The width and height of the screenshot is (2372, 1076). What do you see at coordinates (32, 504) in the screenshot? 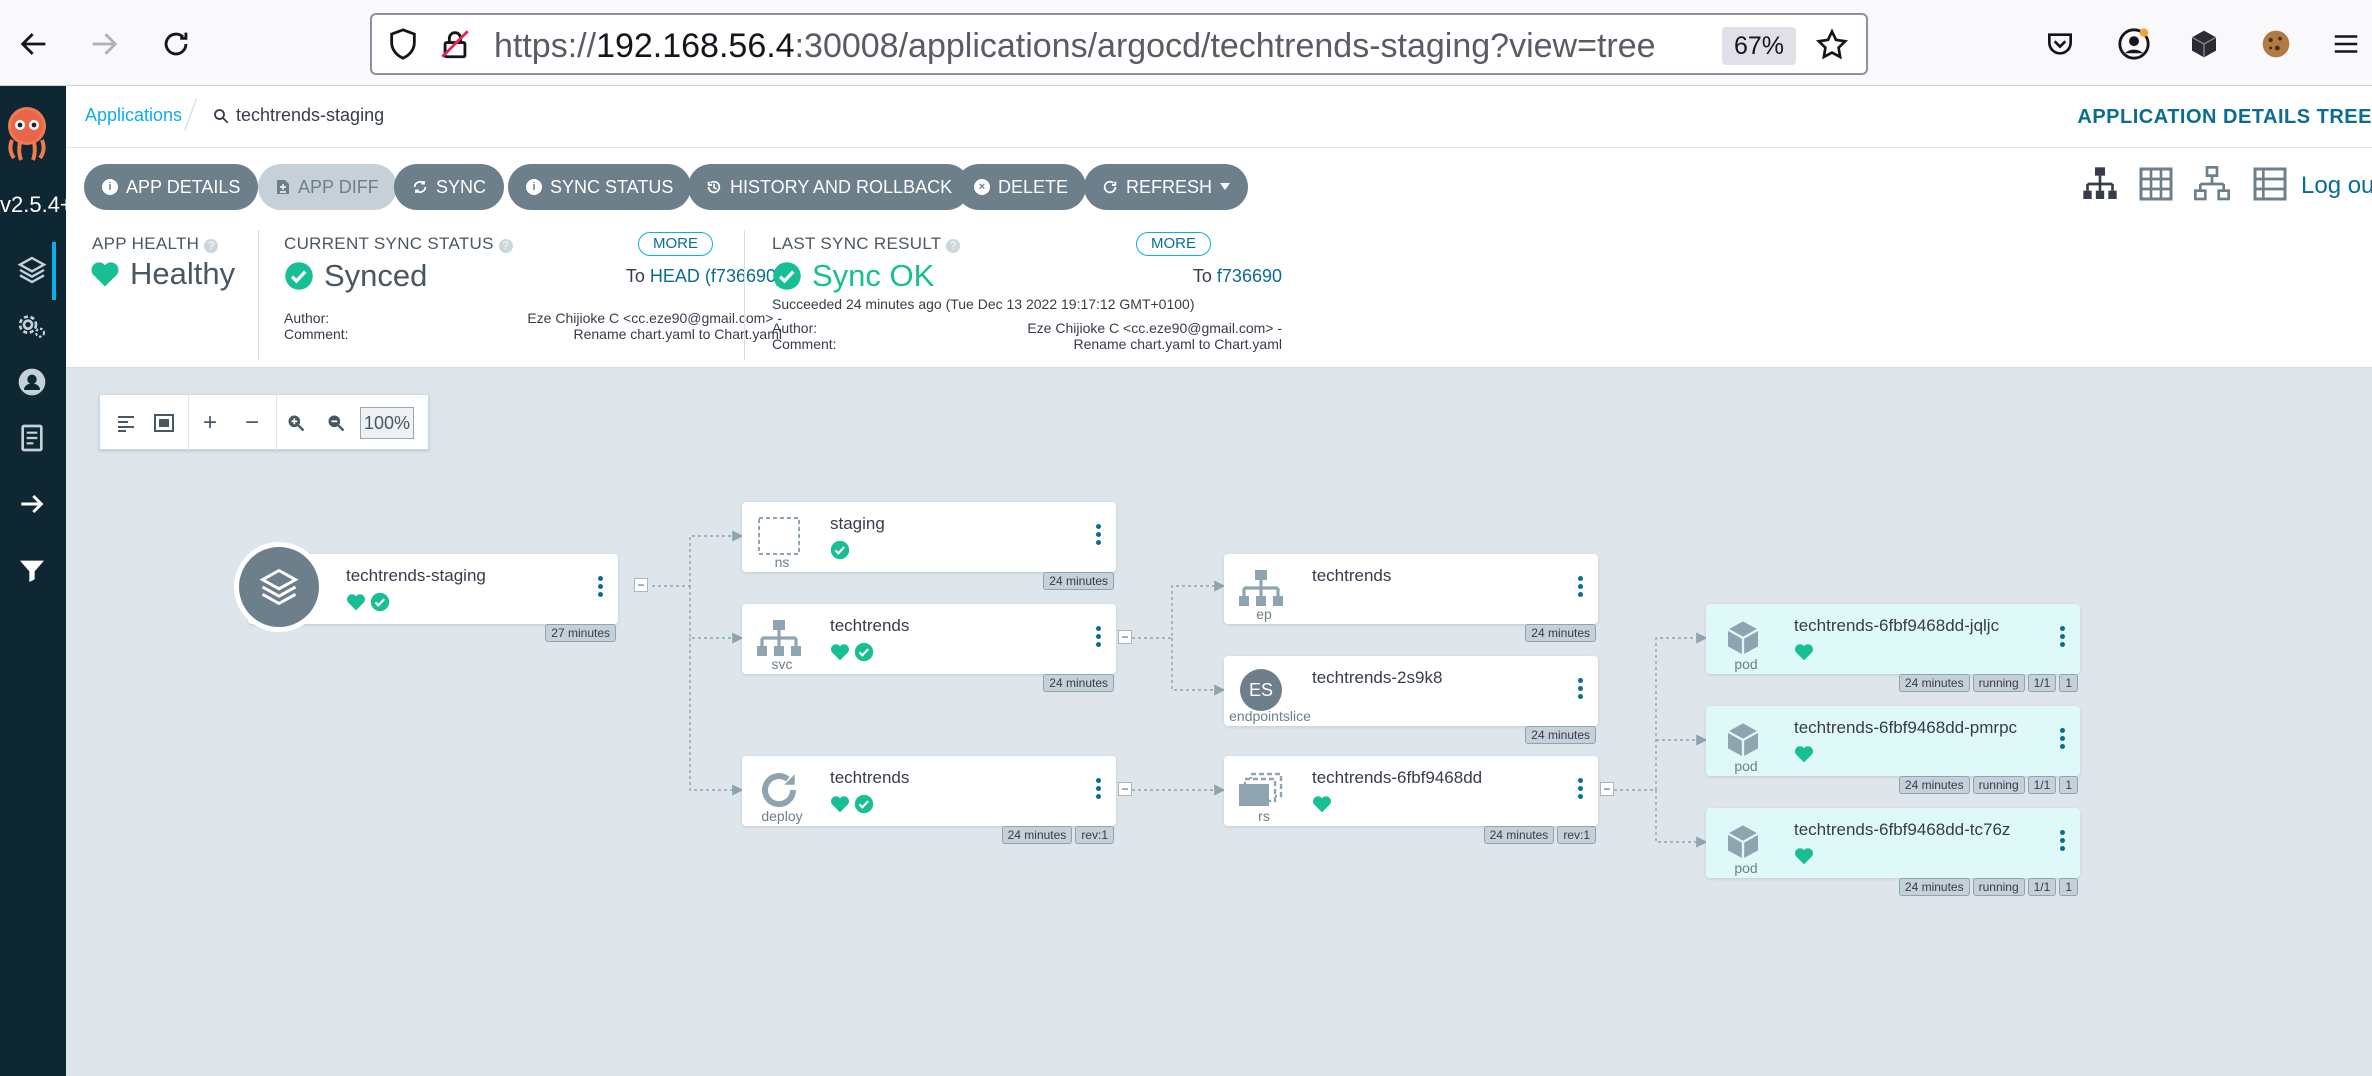
I see `sidebar-item-expand` at bounding box center [32, 504].